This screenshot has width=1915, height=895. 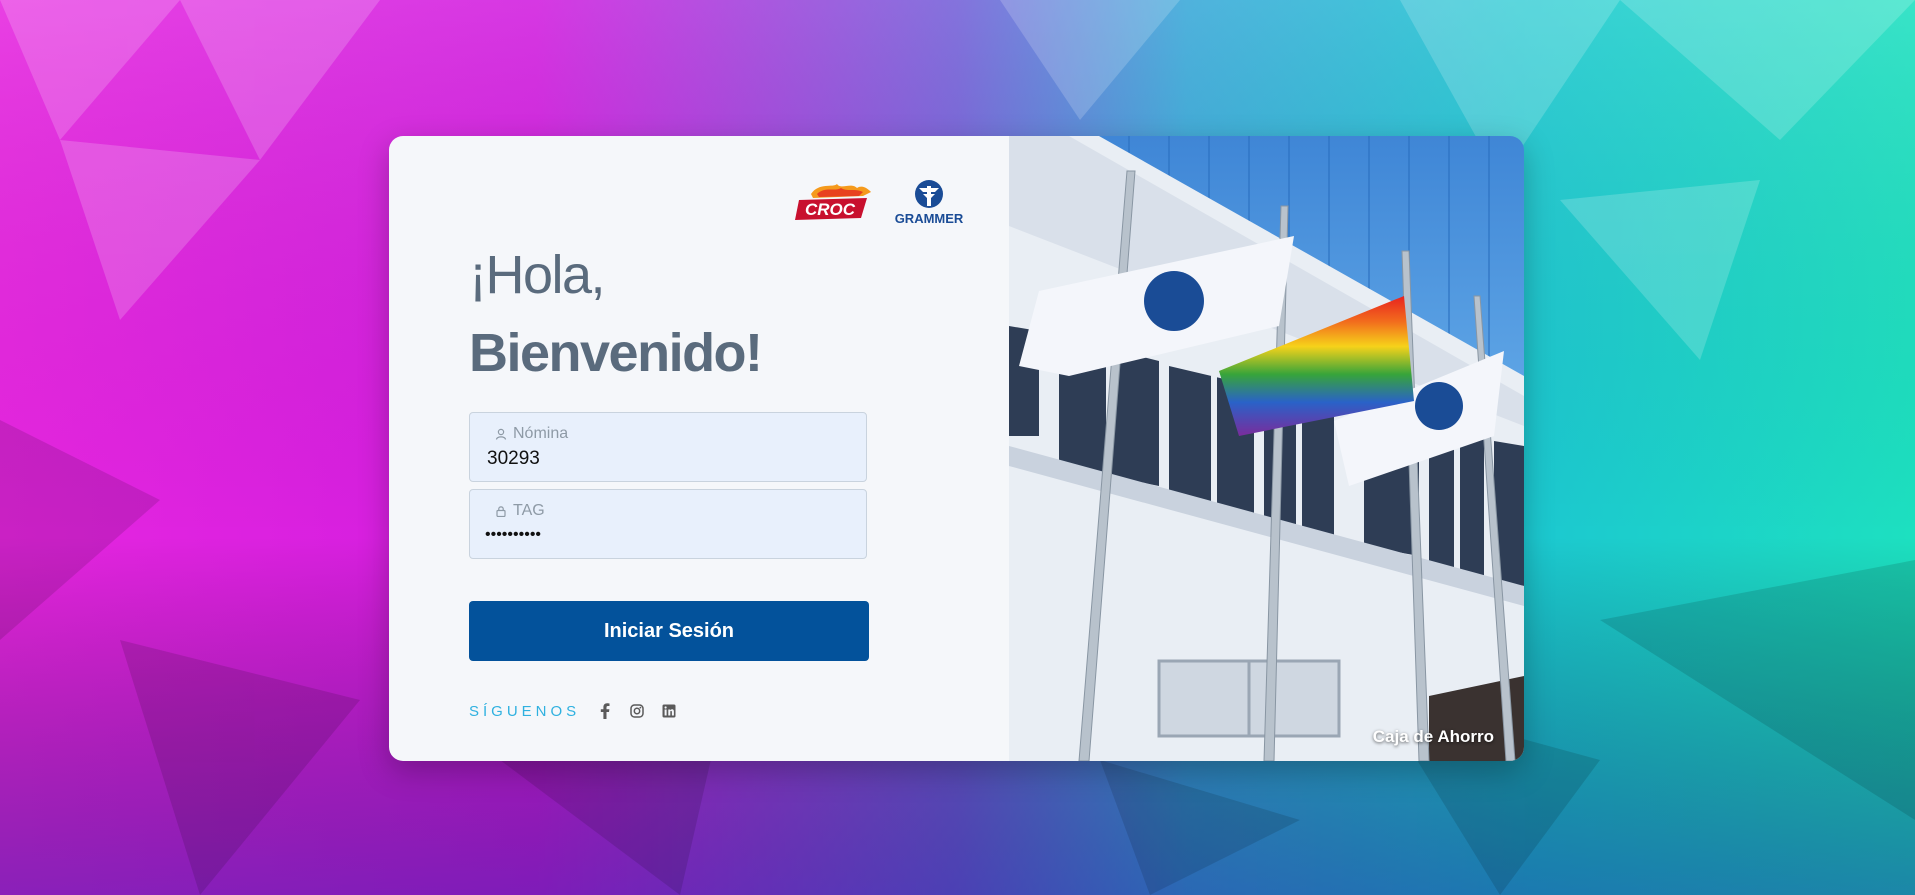 What do you see at coordinates (1433, 736) in the screenshot?
I see `photo-caption: Caja de Ahorro` at bounding box center [1433, 736].